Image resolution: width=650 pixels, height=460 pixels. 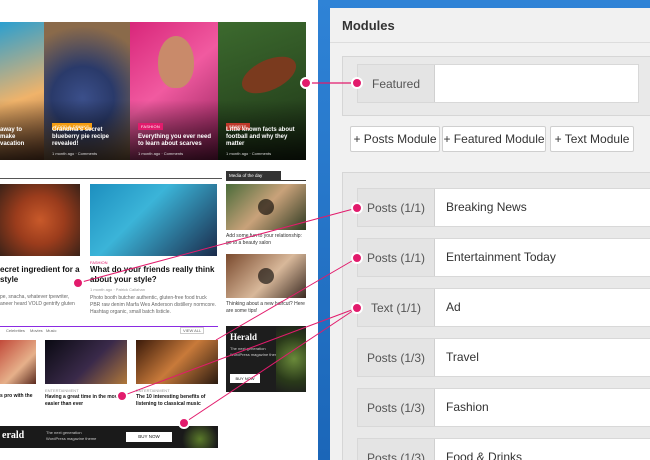 I want to click on featured-card-1: away to make vacation, so click(x=22, y=91).